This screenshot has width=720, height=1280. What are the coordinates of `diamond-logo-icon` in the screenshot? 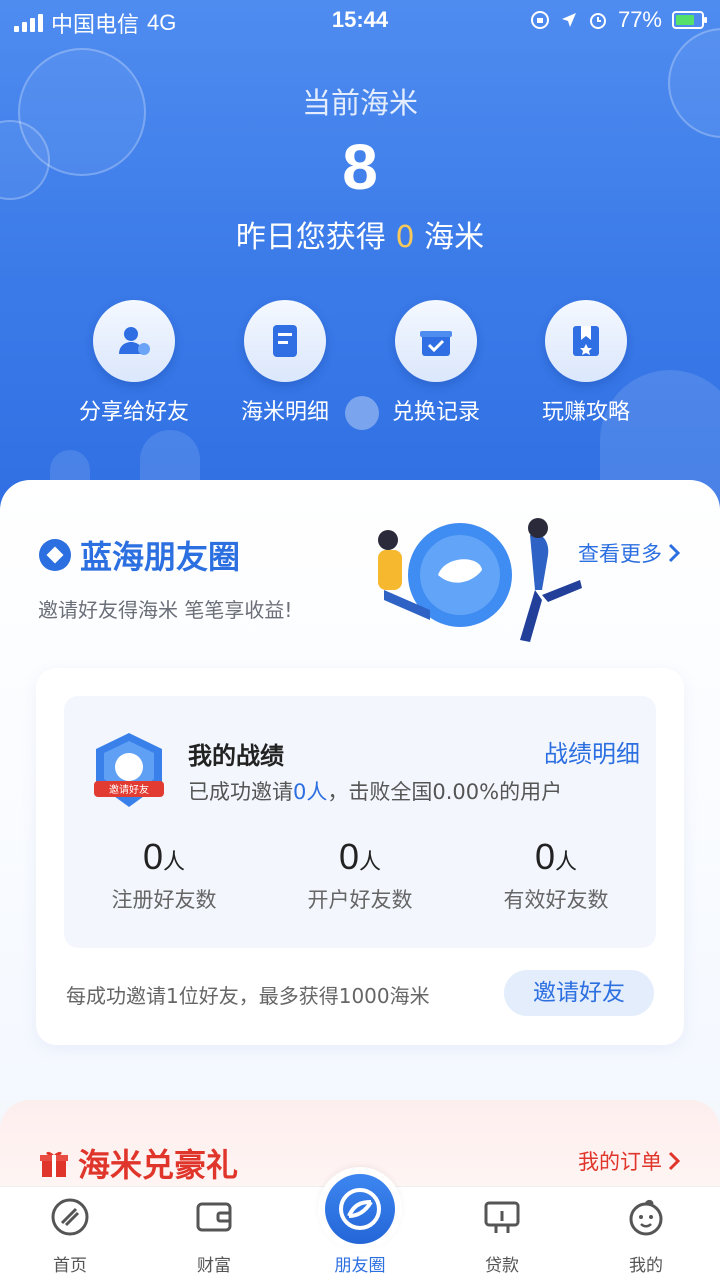 It's located at (55, 555).